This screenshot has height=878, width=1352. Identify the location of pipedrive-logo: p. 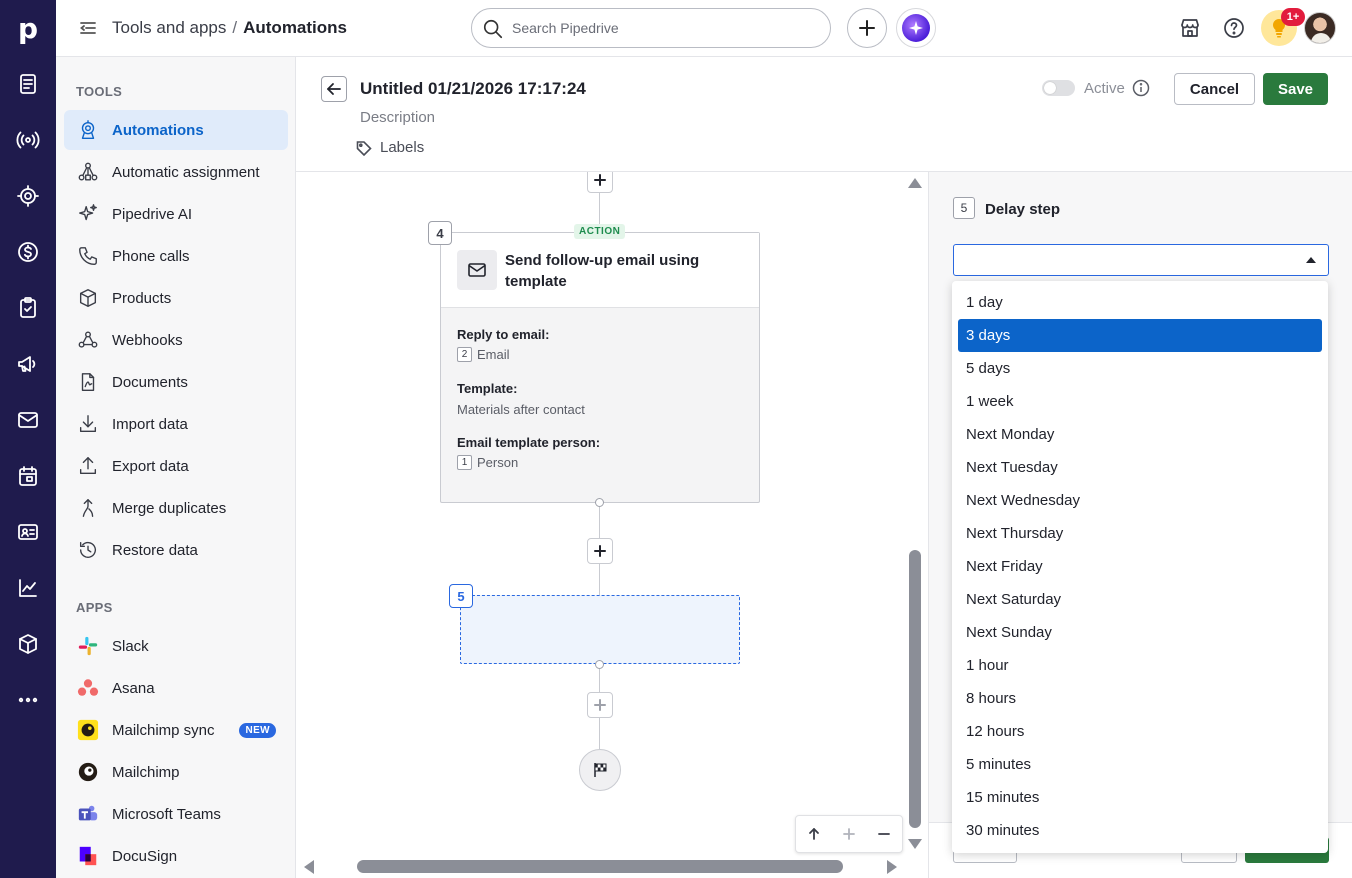
(28, 28).